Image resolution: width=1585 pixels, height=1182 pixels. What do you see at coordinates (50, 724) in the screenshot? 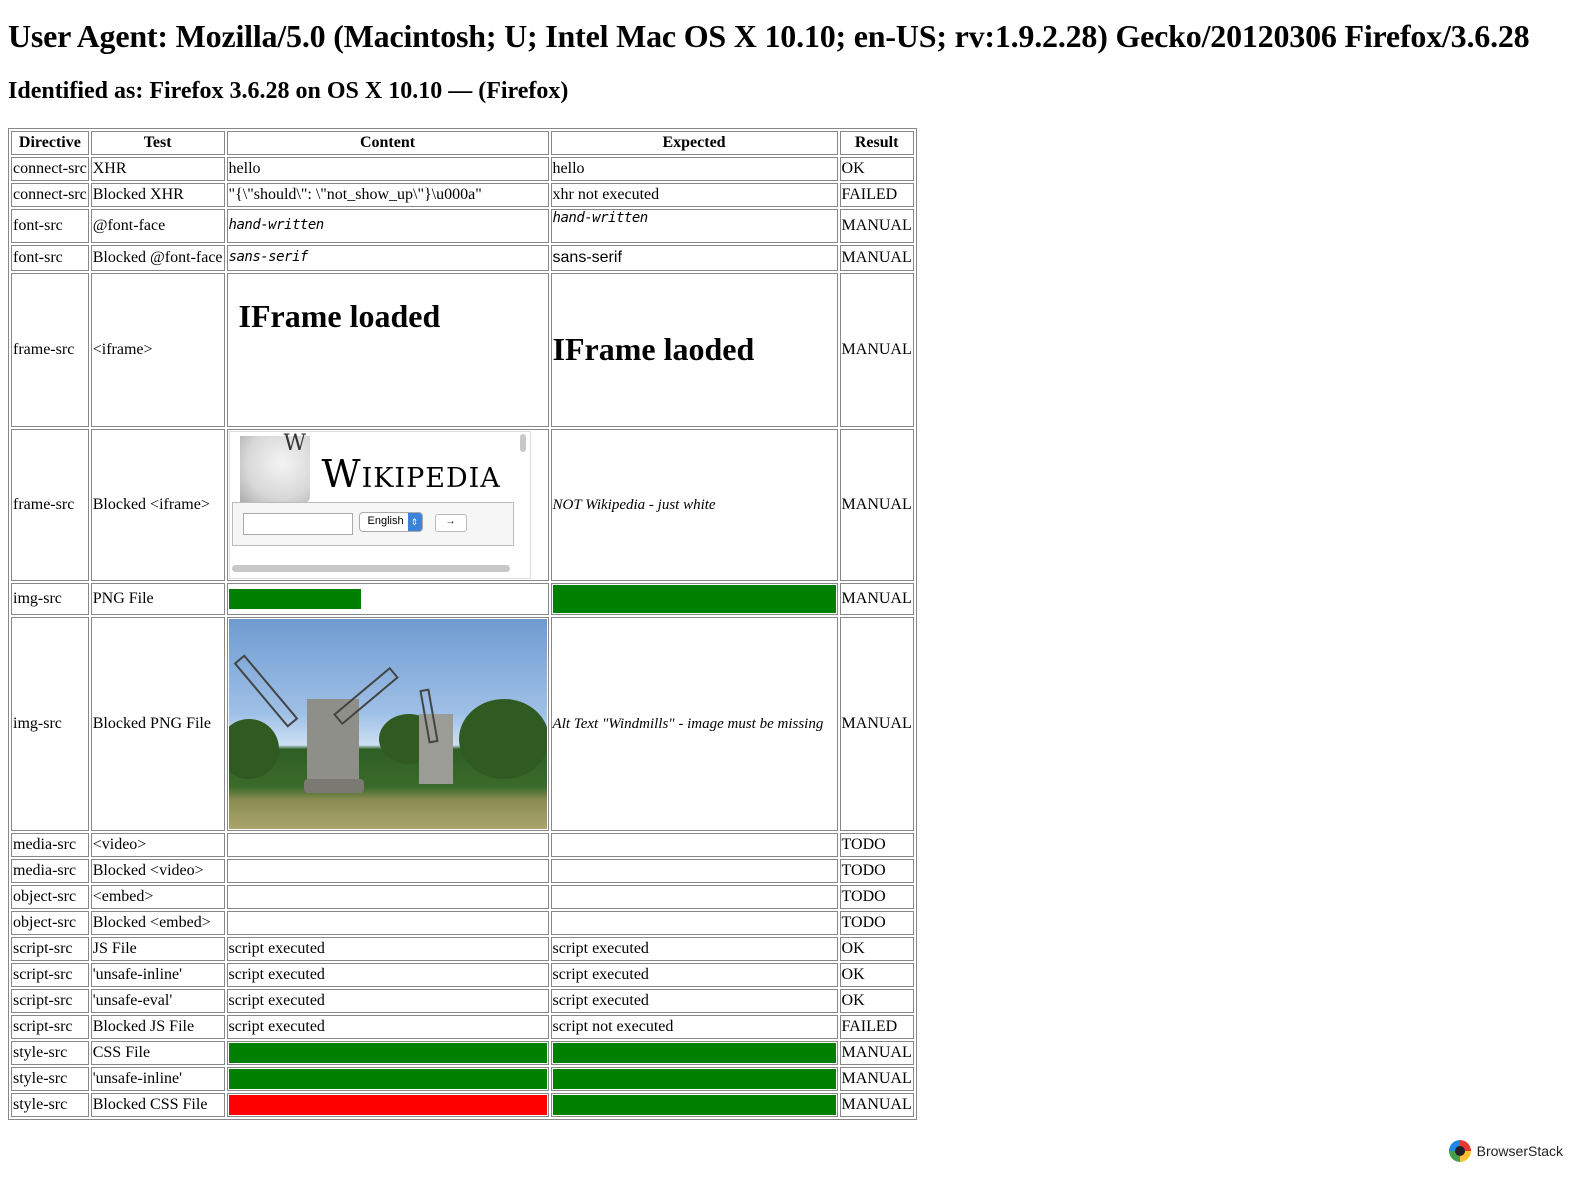
I see `directive-cell: img-src` at bounding box center [50, 724].